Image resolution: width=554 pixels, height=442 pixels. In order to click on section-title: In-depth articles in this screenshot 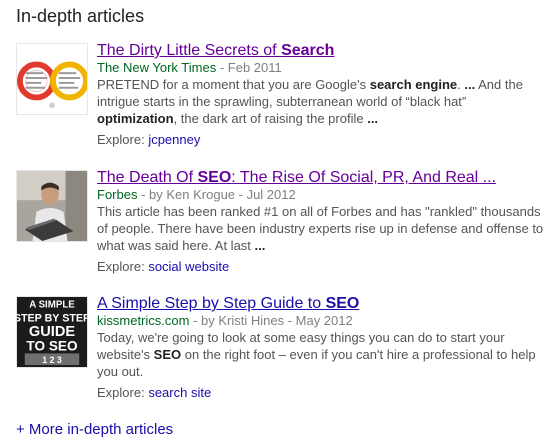, I will do `click(80, 16)`.